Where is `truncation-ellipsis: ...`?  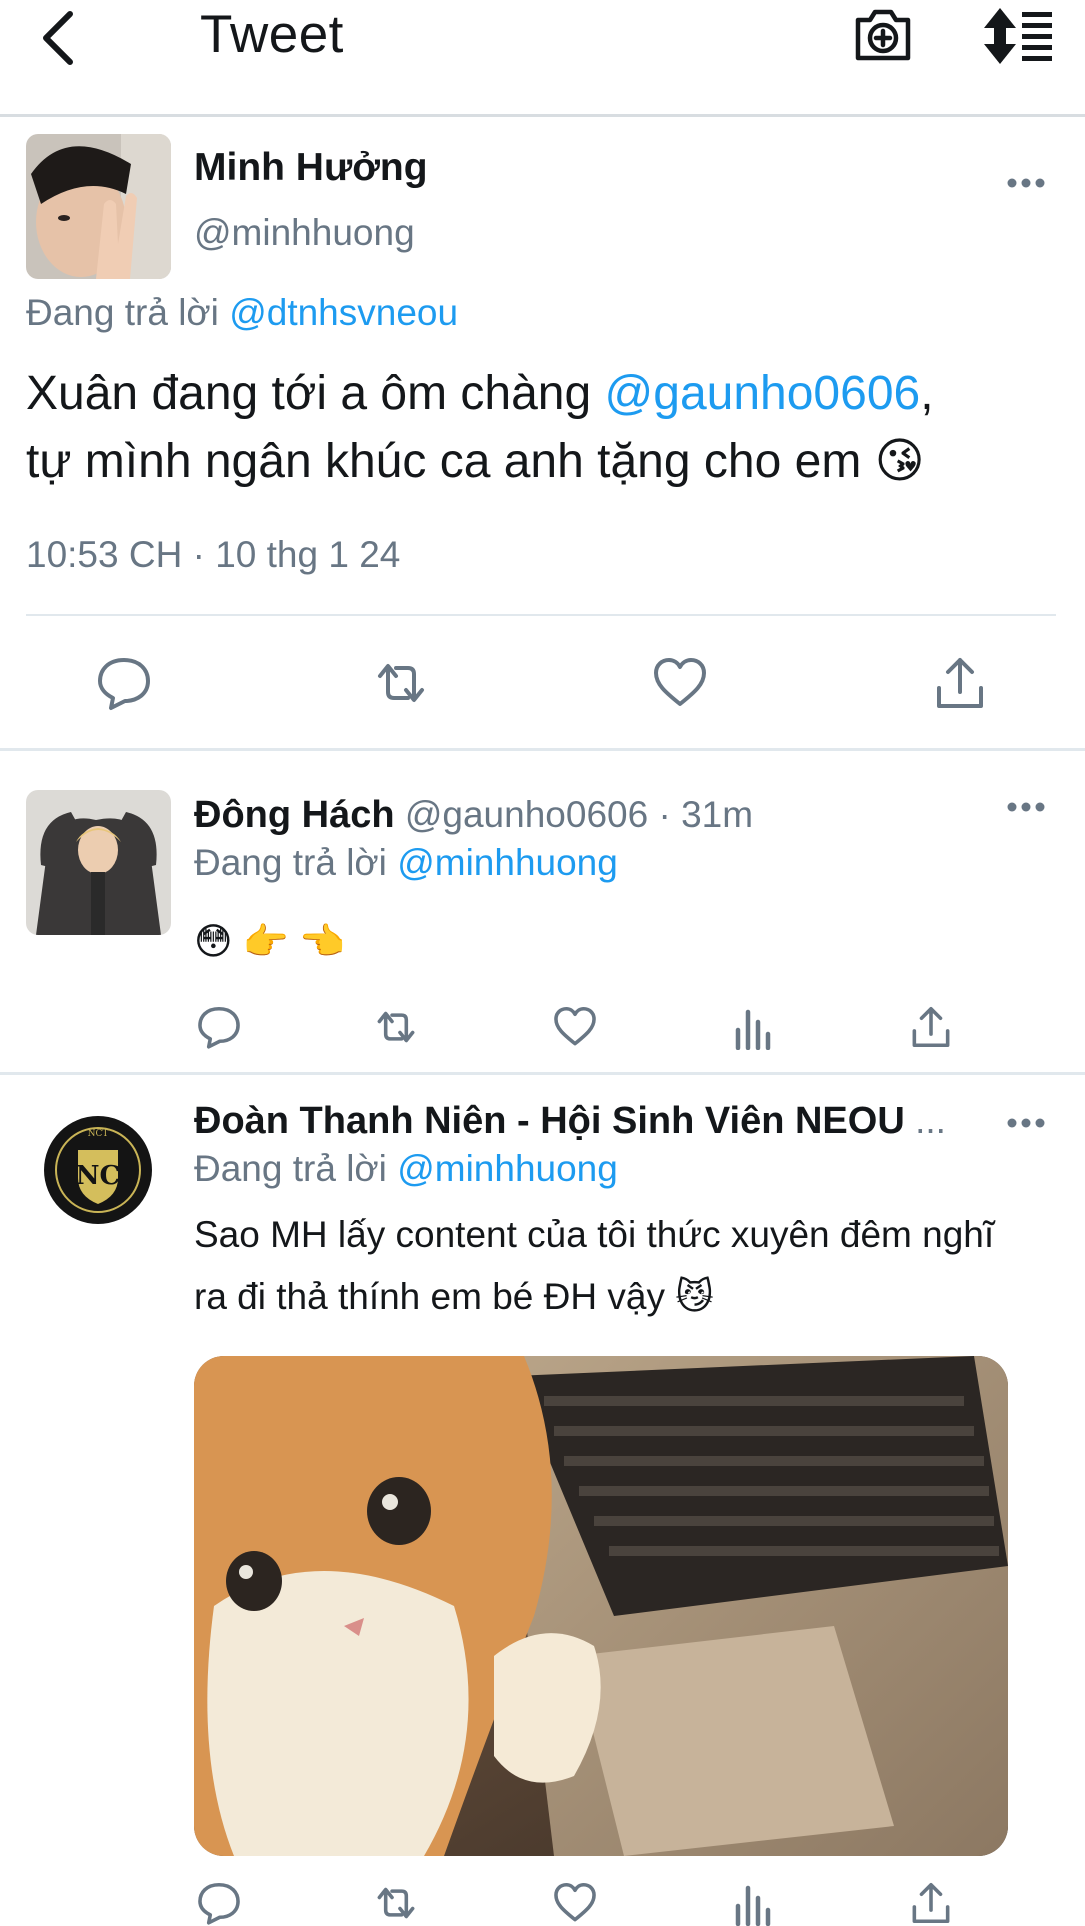
truncation-ellipsis: ... is located at coordinates (930, 1120).